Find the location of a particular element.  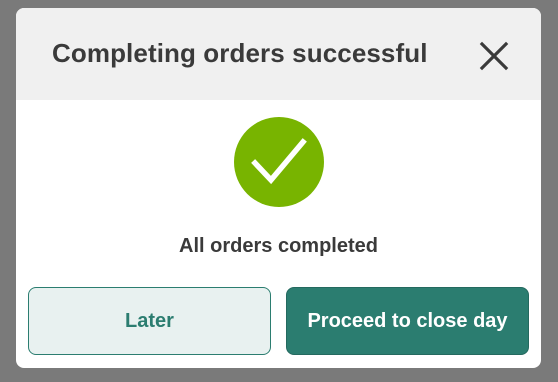

close-icon is located at coordinates (494, 56).